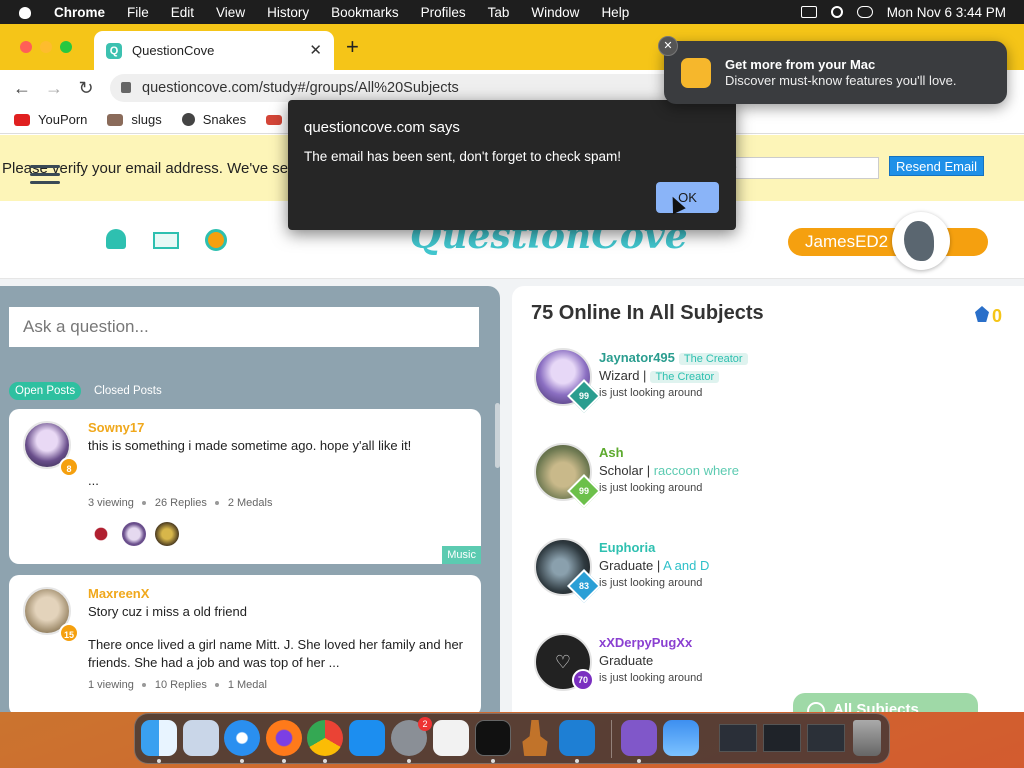 The image size is (1024, 768). Describe the element at coordinates (284, 738) in the screenshot. I see `firefox-icon` at that location.